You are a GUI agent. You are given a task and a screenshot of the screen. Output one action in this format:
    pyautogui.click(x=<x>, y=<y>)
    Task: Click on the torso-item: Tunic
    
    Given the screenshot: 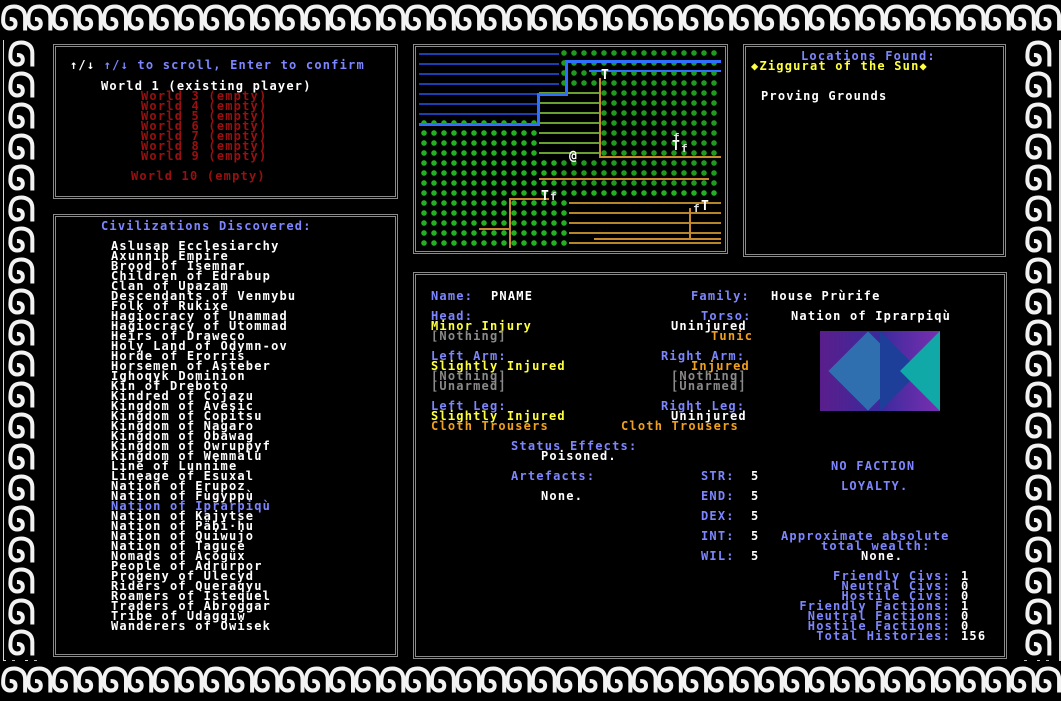 What is the action you would take?
    pyautogui.click(x=732, y=336)
    